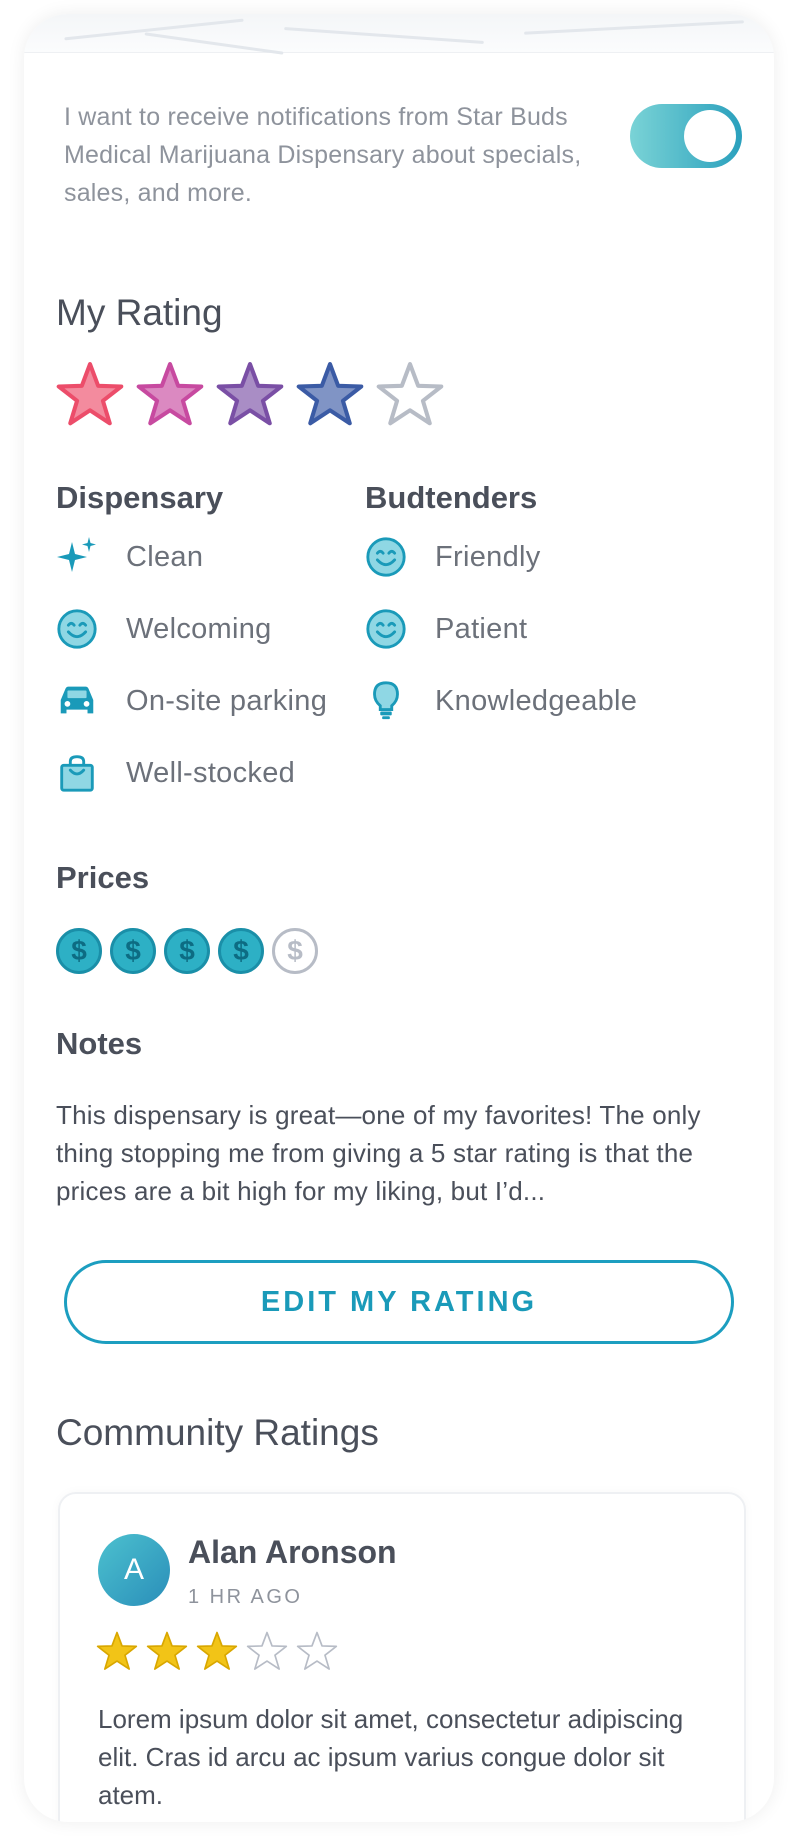 This screenshot has width=798, height=1848. I want to click on feature-well-stocked: Well-stocked, so click(174, 773).